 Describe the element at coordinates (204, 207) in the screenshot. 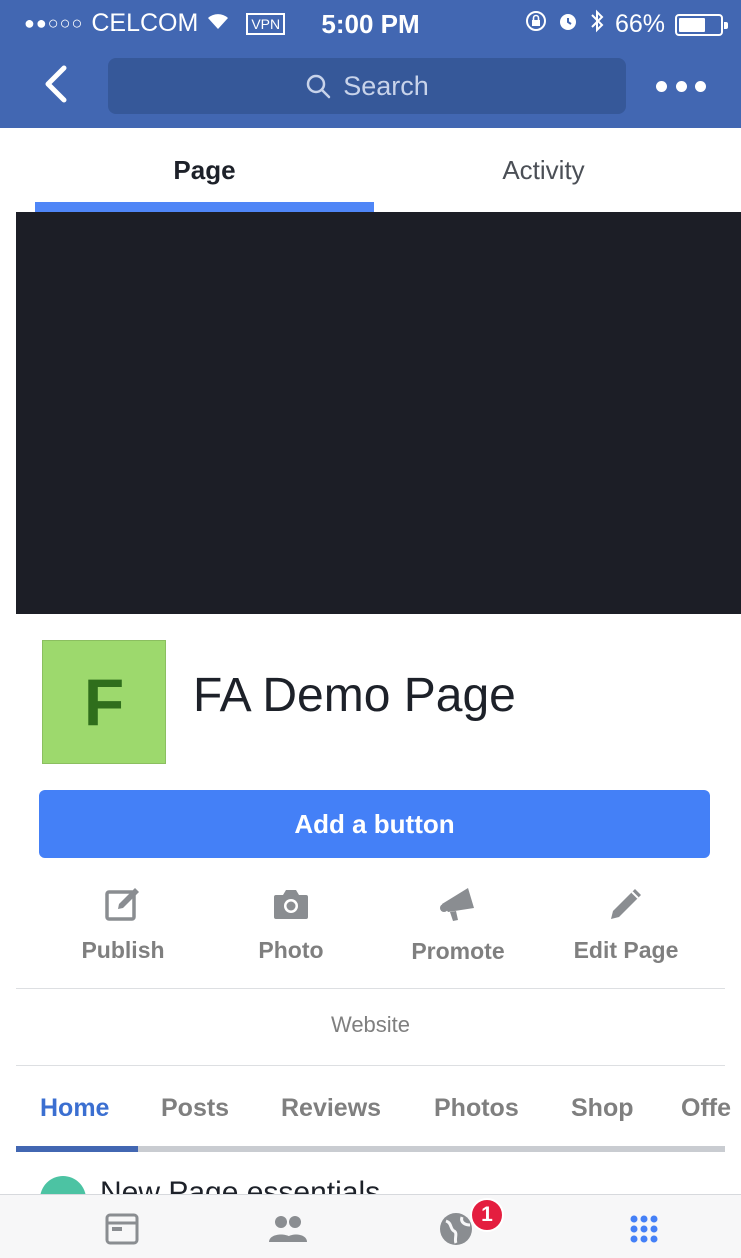

I see `active-tab-indicator` at that location.